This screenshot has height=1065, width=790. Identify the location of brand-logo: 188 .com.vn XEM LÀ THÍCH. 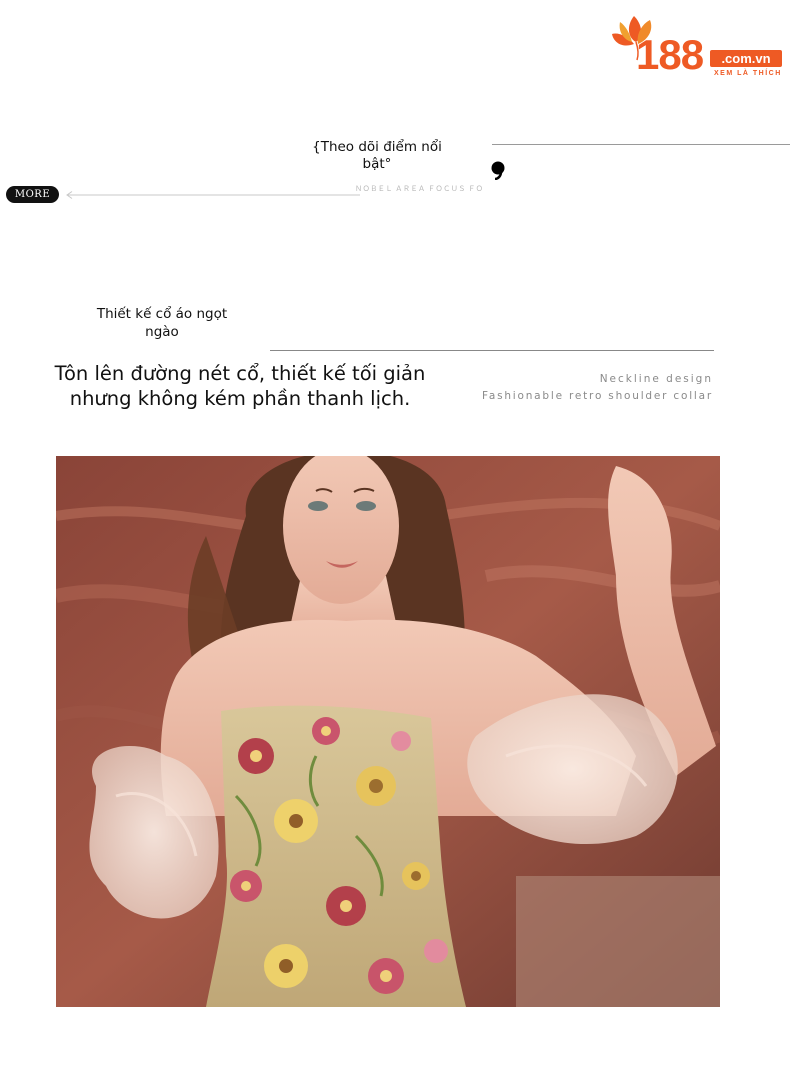
(696, 48).